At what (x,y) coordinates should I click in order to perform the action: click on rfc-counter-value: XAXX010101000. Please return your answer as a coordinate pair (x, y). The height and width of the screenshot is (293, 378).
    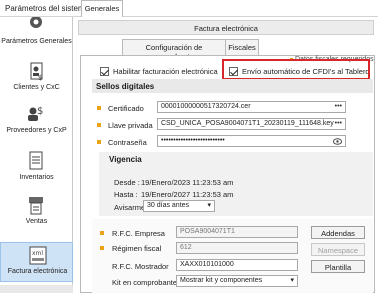
    Looking at the image, I should click on (207, 264).